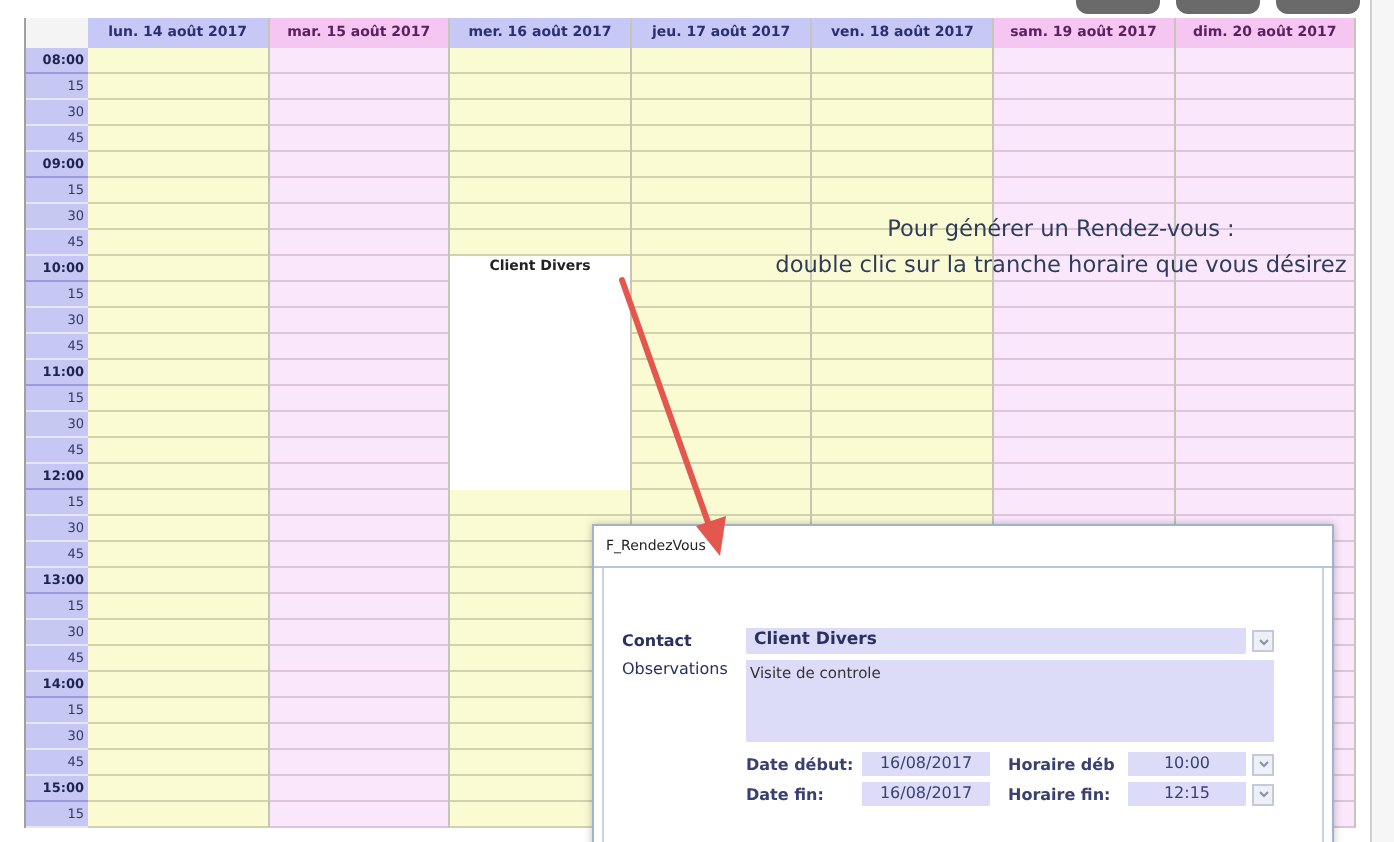 Image resolution: width=1394 pixels, height=842 pixels. What do you see at coordinates (786, 794) in the screenshot?
I see `field-label: Date fin:` at bounding box center [786, 794].